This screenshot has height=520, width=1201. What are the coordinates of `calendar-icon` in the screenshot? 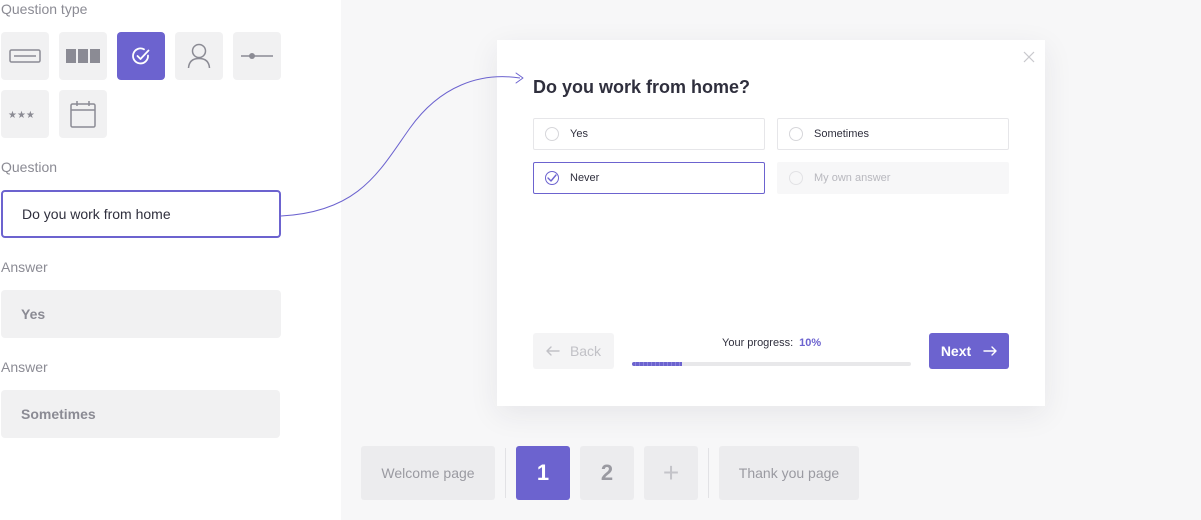 It's located at (83, 114).